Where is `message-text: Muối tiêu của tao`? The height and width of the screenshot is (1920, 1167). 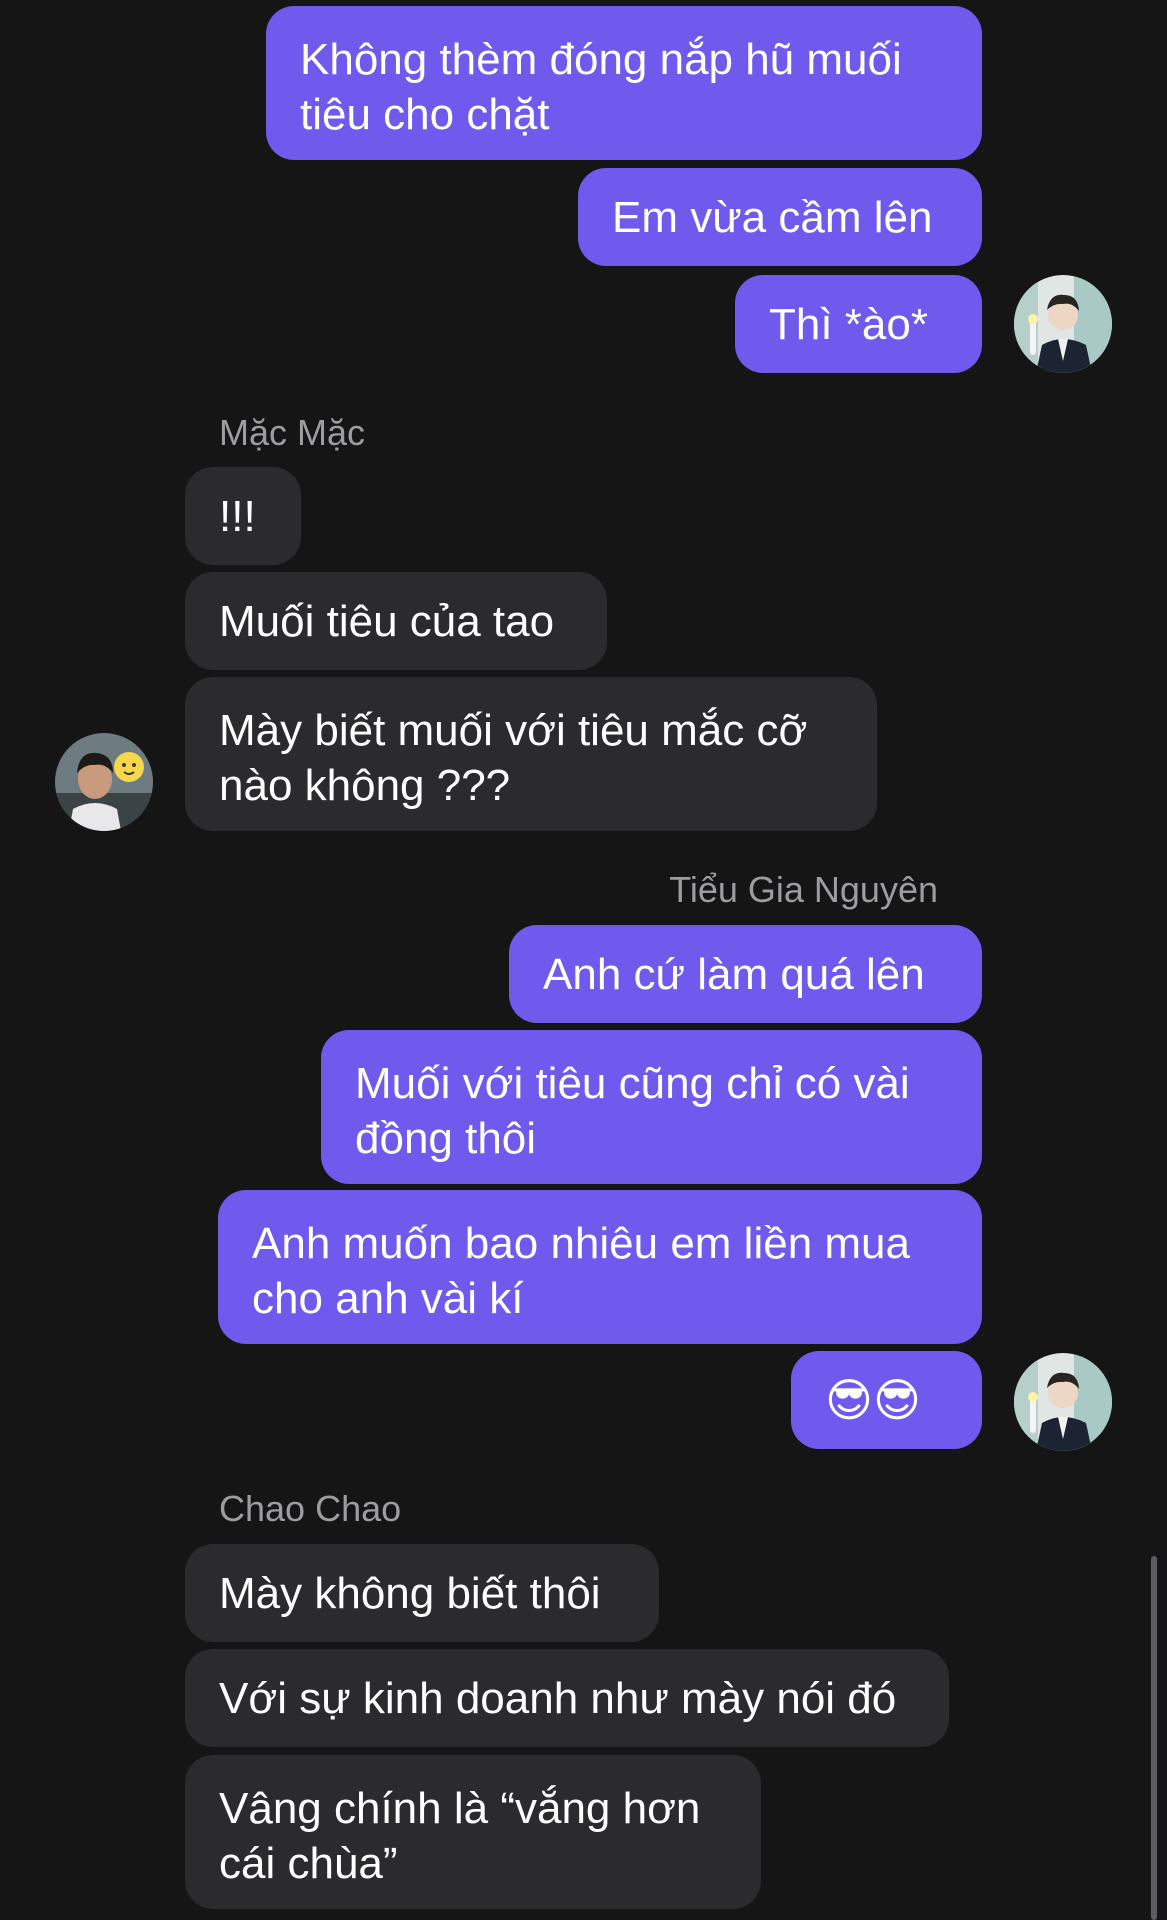 message-text: Muối tiêu của tao is located at coordinates (387, 621).